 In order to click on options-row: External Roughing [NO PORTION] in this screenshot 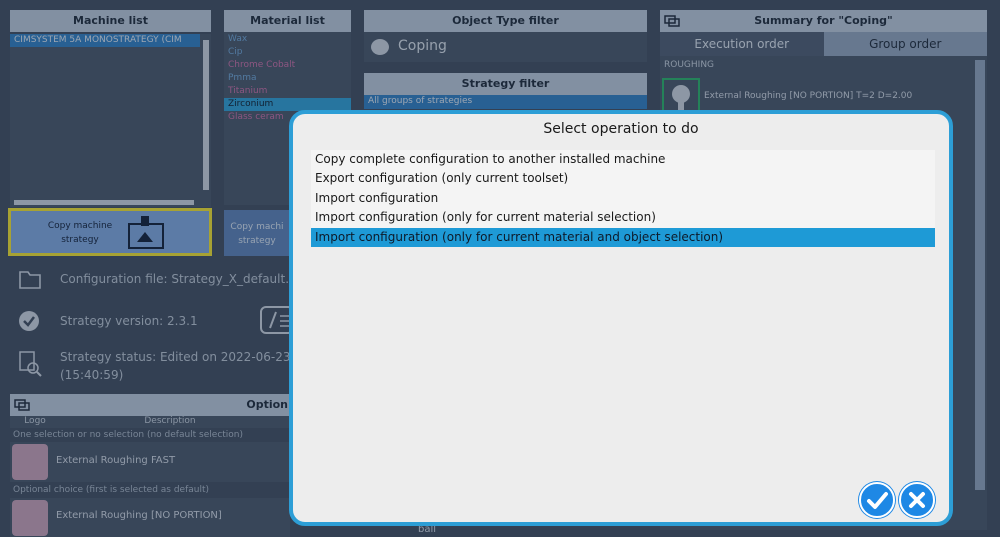, I will do `click(150, 517)`.